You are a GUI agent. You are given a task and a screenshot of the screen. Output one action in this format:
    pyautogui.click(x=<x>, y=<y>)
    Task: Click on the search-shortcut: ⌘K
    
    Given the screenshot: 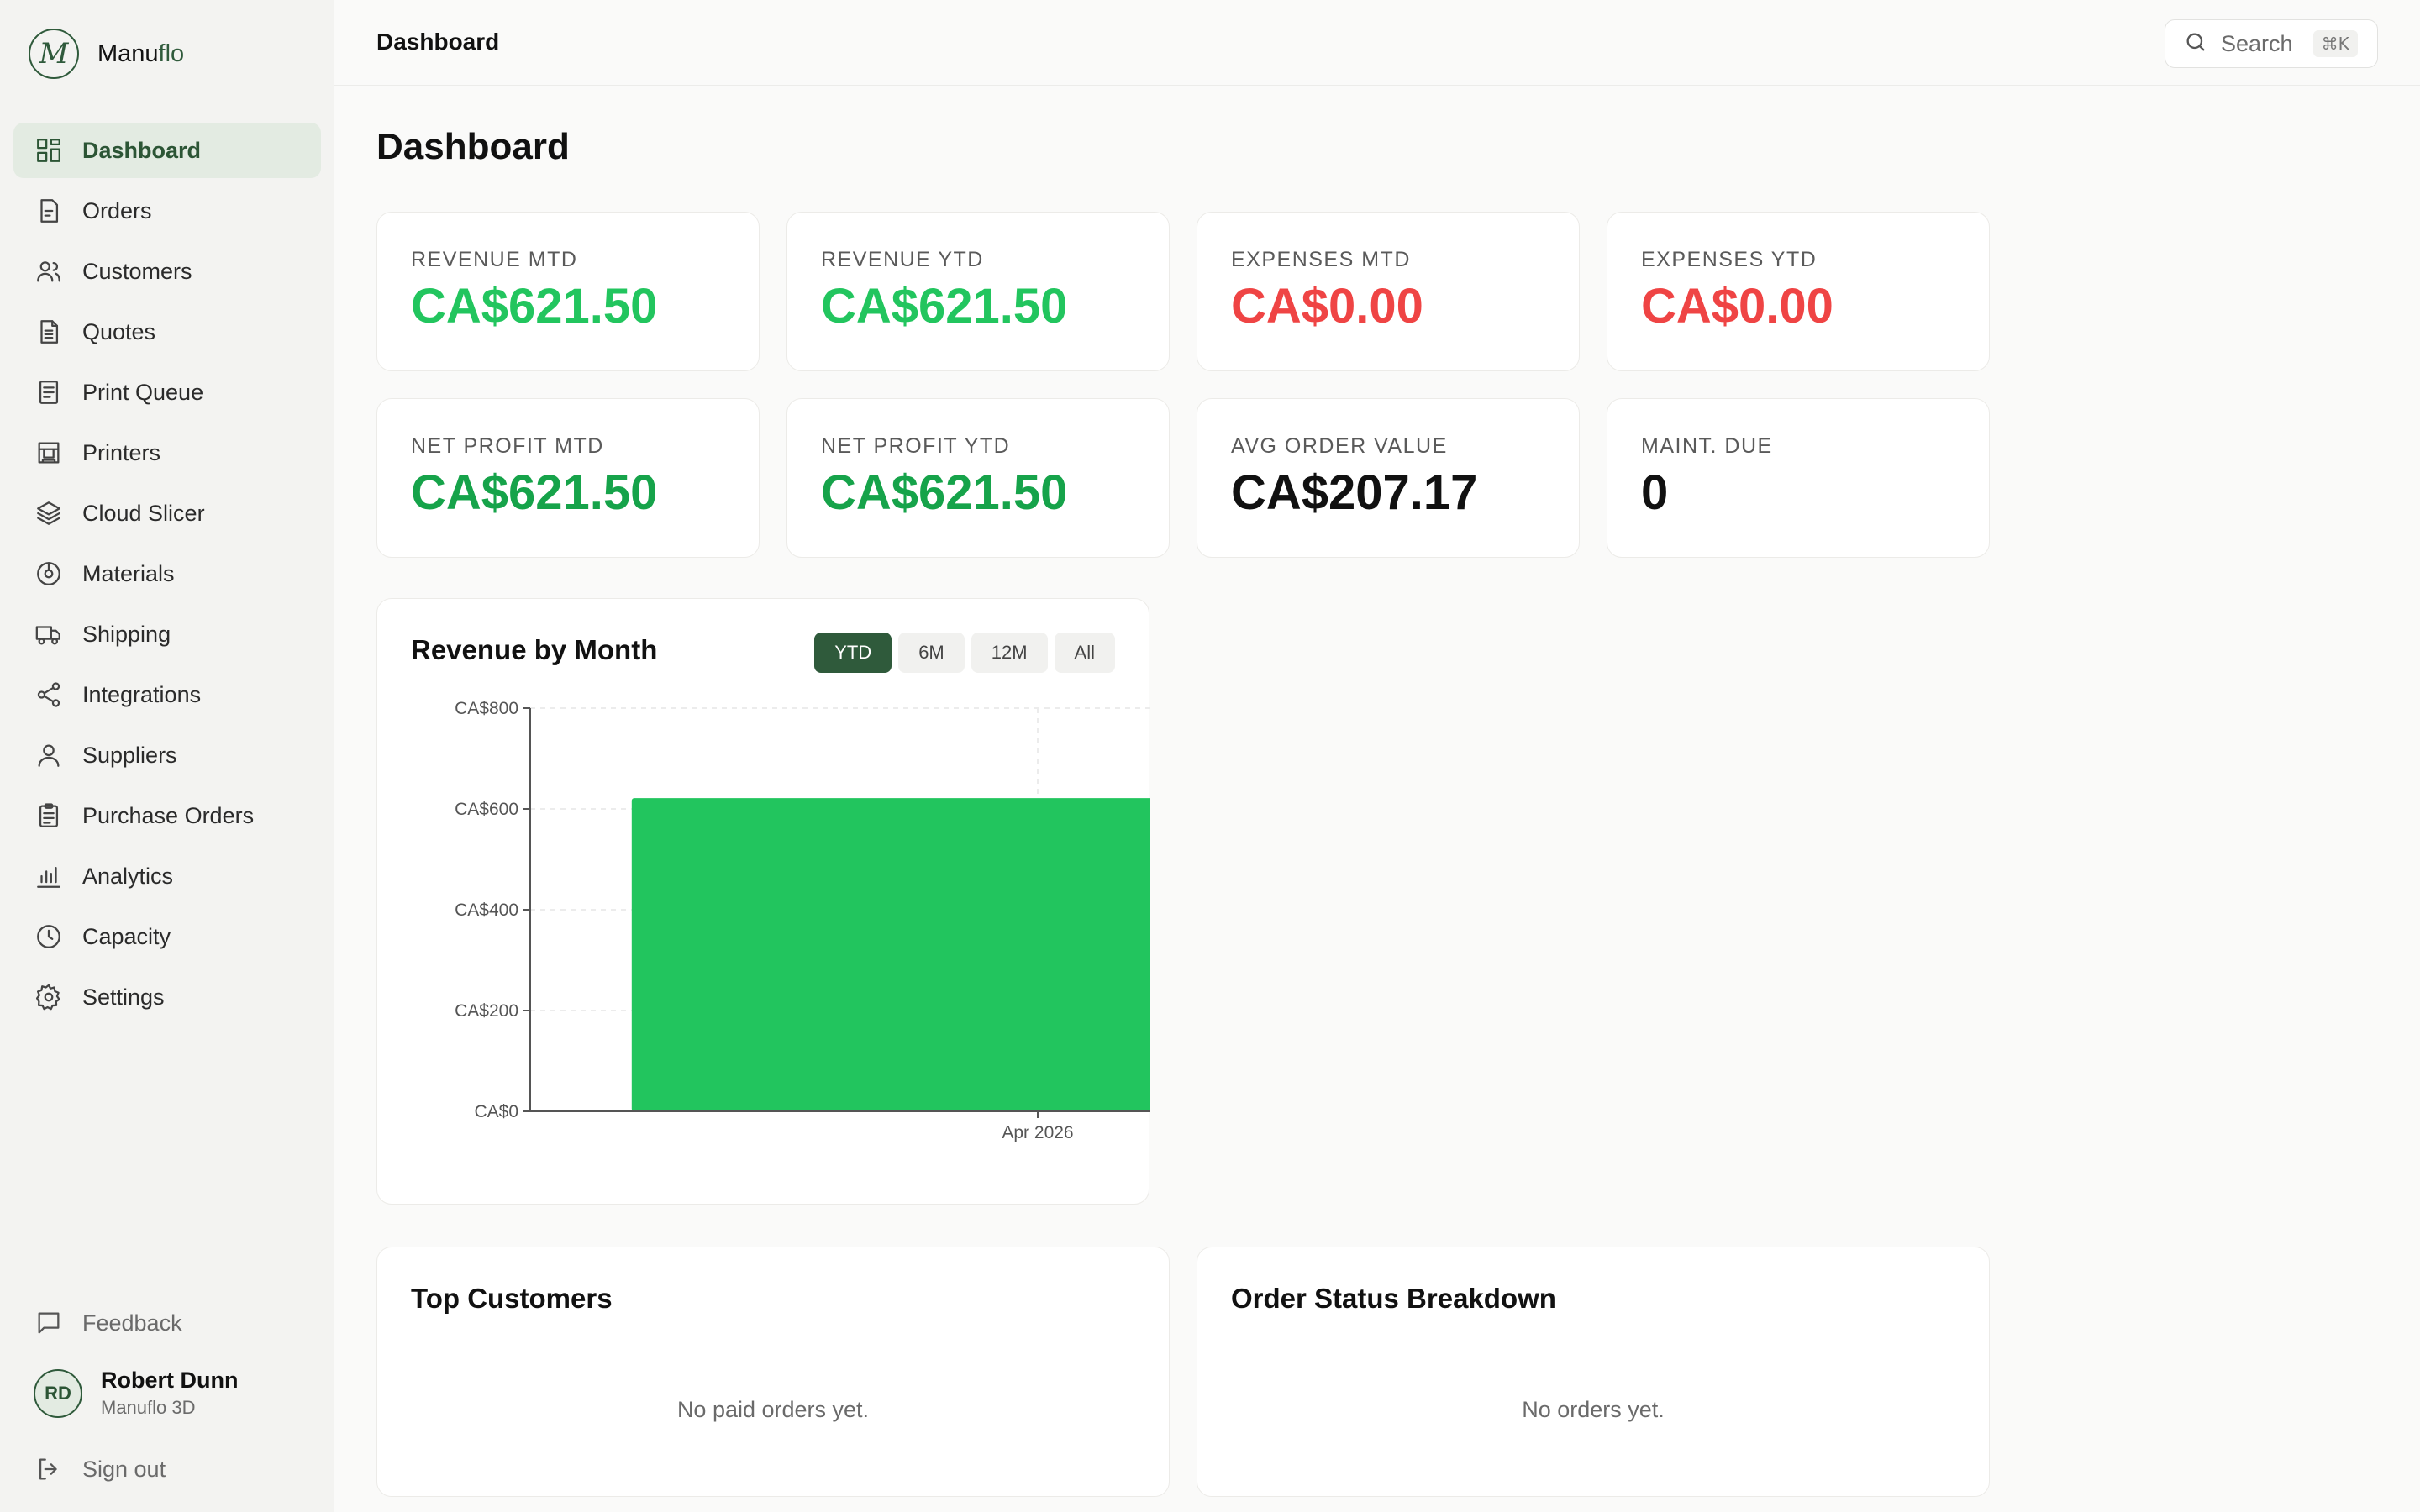 What is the action you would take?
    pyautogui.click(x=2335, y=43)
    